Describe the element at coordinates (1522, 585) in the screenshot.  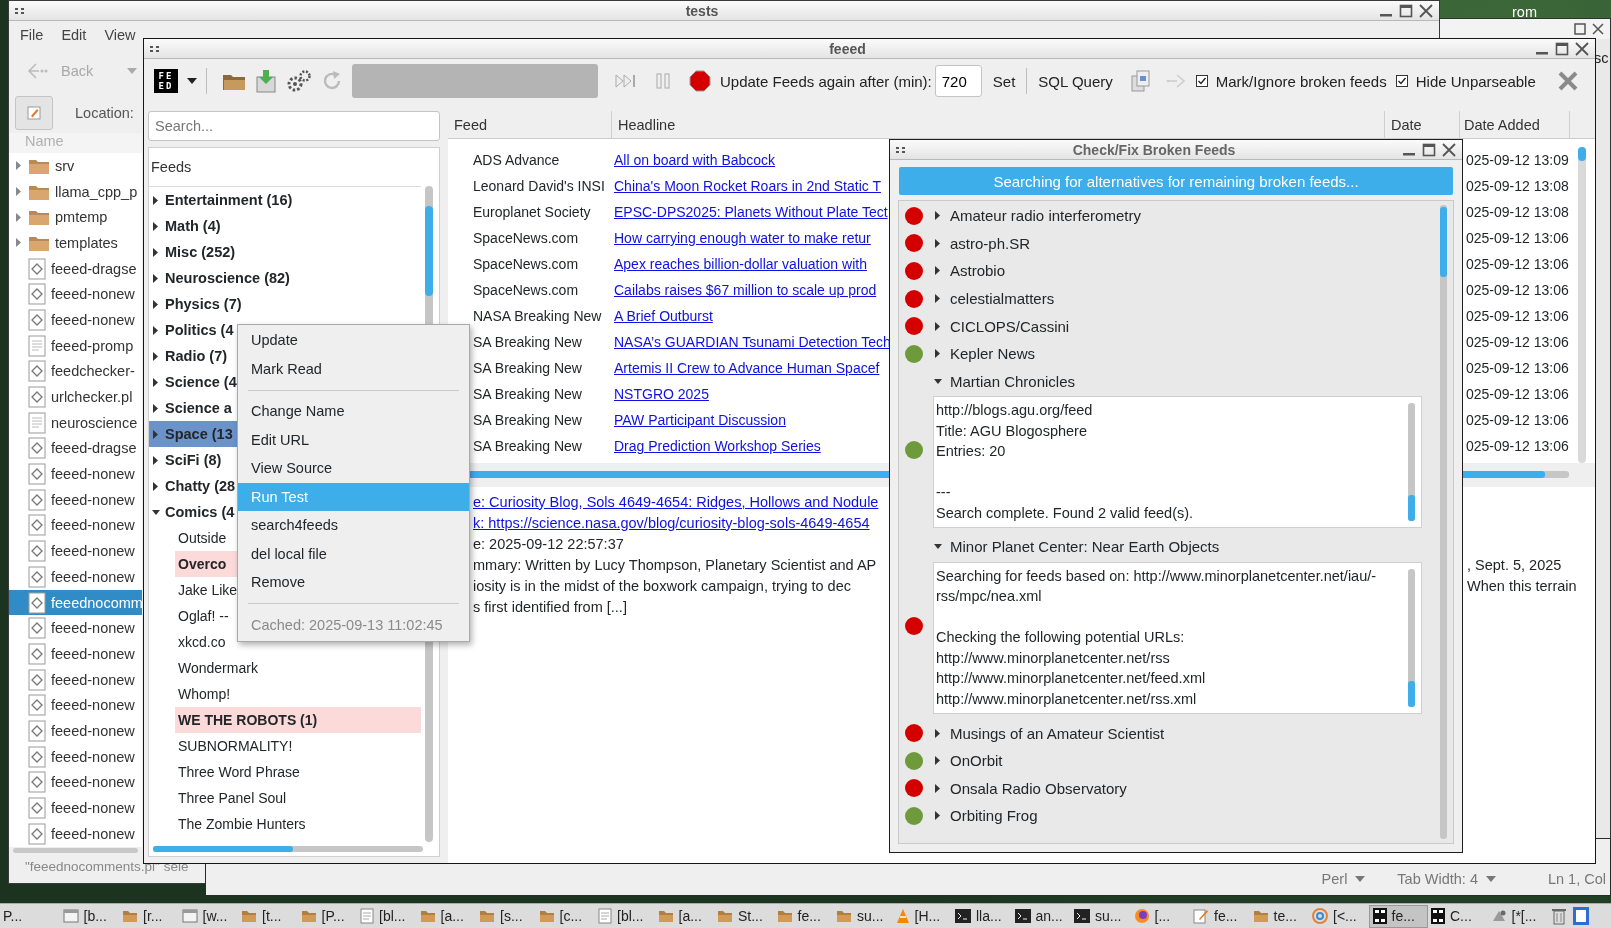
I see `details-text: When this terrain` at that location.